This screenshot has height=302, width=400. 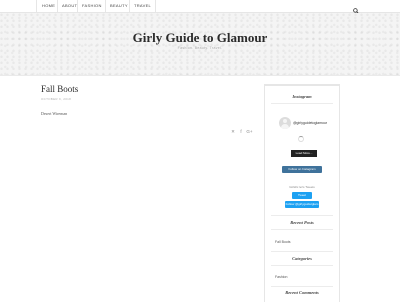 I want to click on site-tagline: Fashion. Beauty. Travel., so click(x=200, y=48).